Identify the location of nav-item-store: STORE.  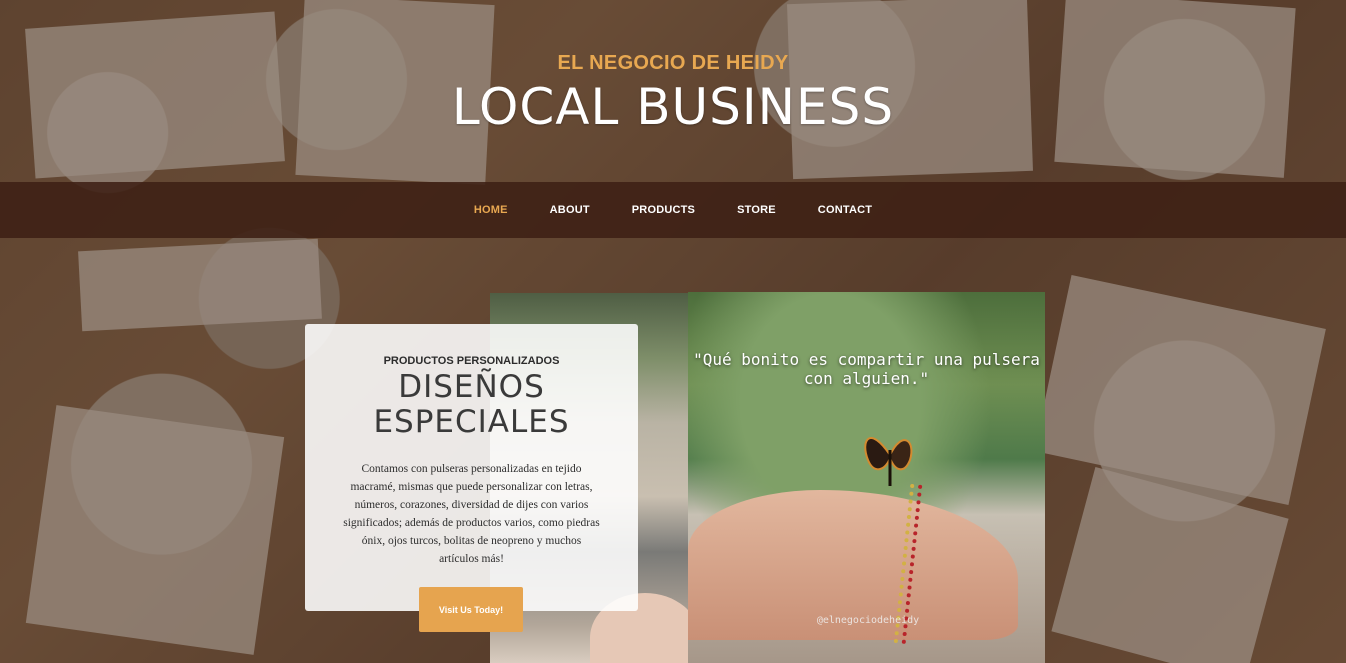
(756, 210).